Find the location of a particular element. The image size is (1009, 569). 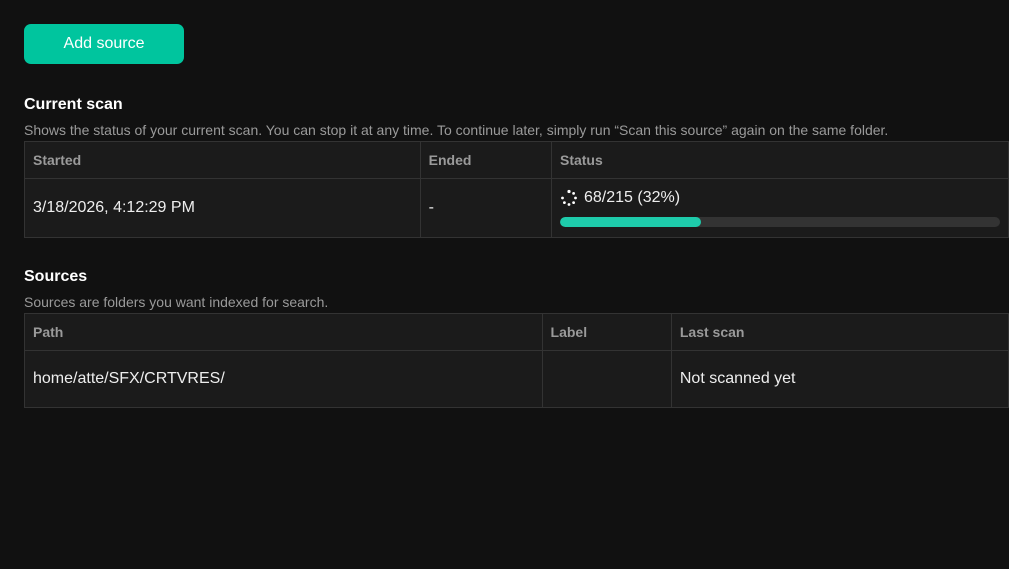

progress-fill is located at coordinates (630, 222).